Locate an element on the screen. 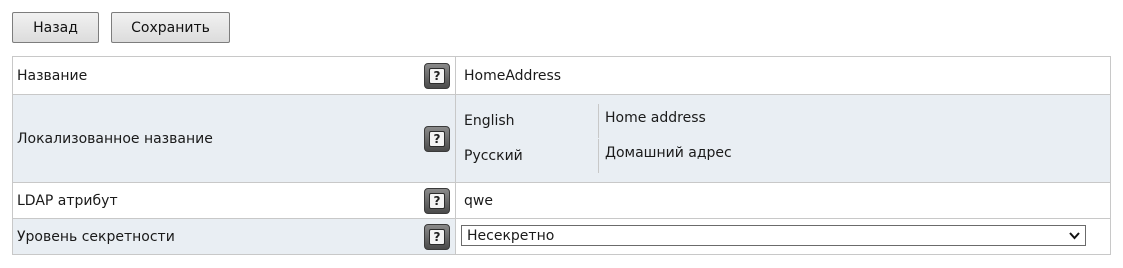 The width and height of the screenshot is (1123, 268). secrecy-select: Несекретно is located at coordinates (773, 235).